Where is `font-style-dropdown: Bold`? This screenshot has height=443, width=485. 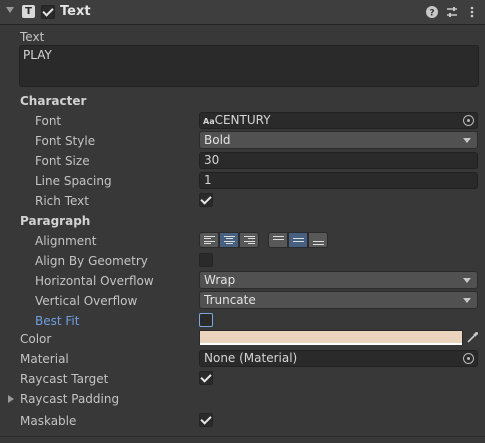 font-style-dropdown: Bold is located at coordinates (338, 140).